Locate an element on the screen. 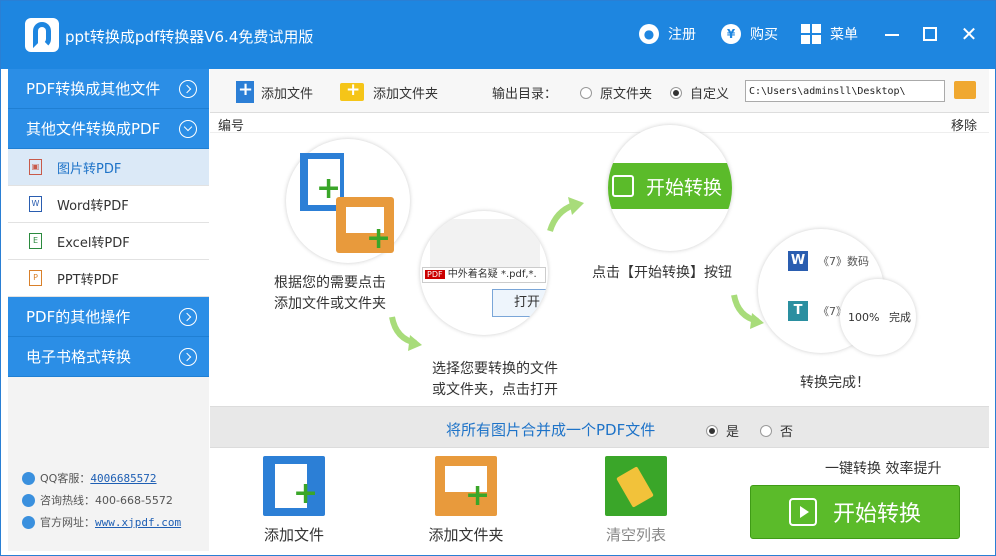 This screenshot has height=556, width=996. sidebar-item-excel-to-pdf: E Excel转PDF is located at coordinates (108, 241).